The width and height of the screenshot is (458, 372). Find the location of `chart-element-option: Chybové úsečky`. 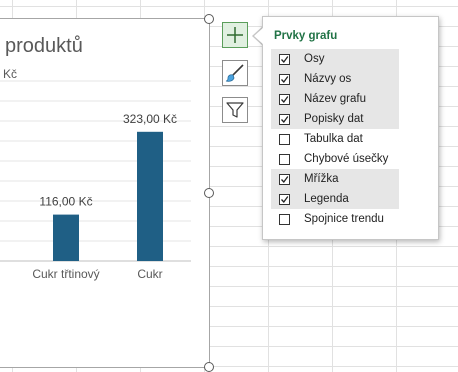

chart-element-option: Chybové úsečky is located at coordinates (335, 159).